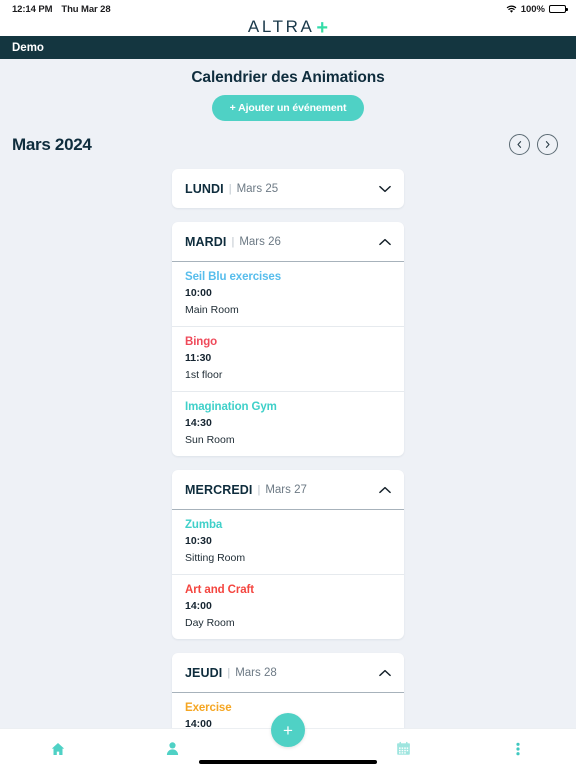 Image resolution: width=576 pixels, height=768 pixels. I want to click on bottom-navigation: +, so click(288, 740).